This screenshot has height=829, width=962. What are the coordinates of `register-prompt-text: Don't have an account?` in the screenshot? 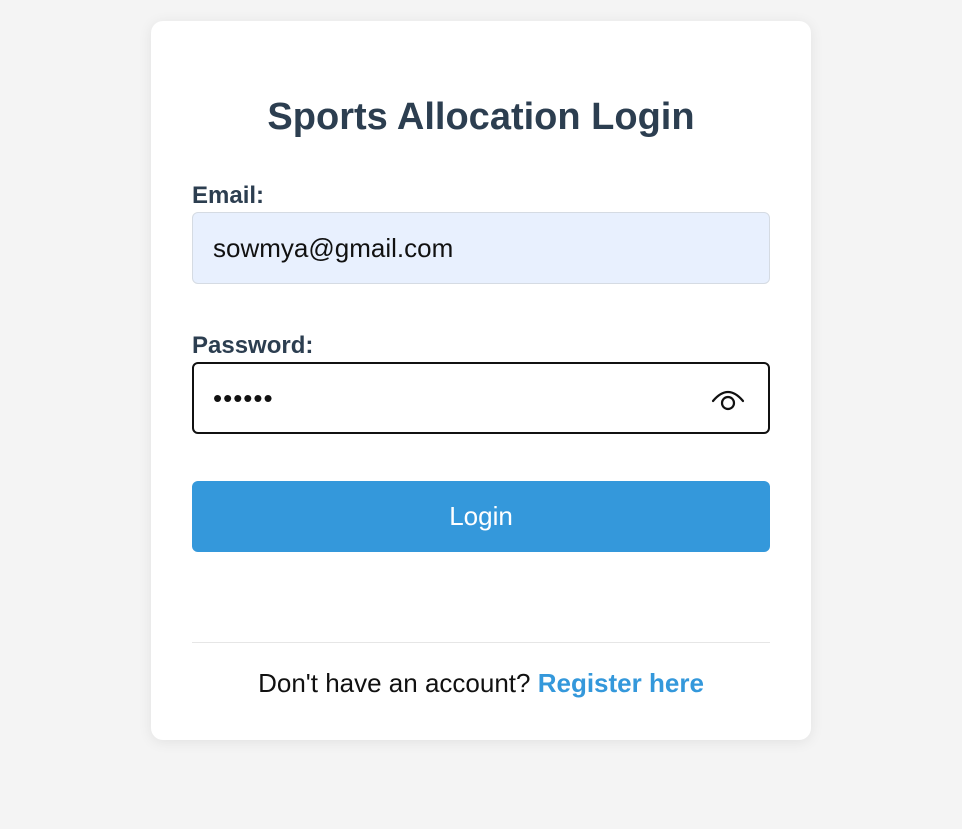 It's located at (394, 683).